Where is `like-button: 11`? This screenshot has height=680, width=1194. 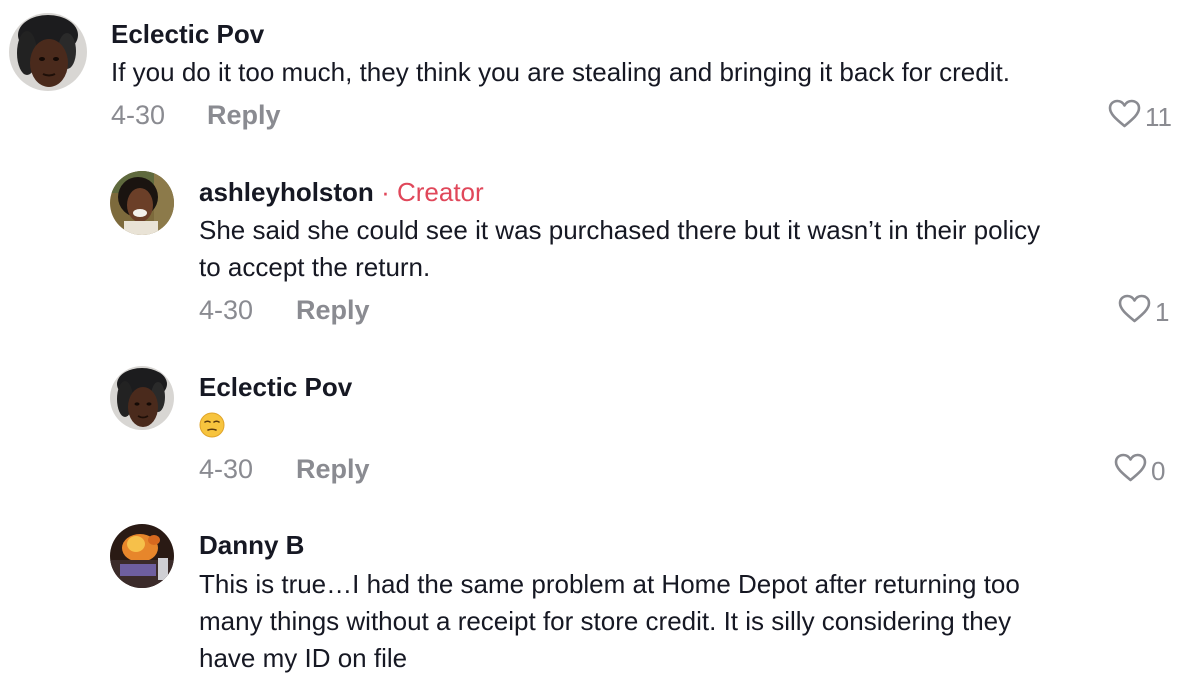 like-button: 11 is located at coordinates (1140, 116).